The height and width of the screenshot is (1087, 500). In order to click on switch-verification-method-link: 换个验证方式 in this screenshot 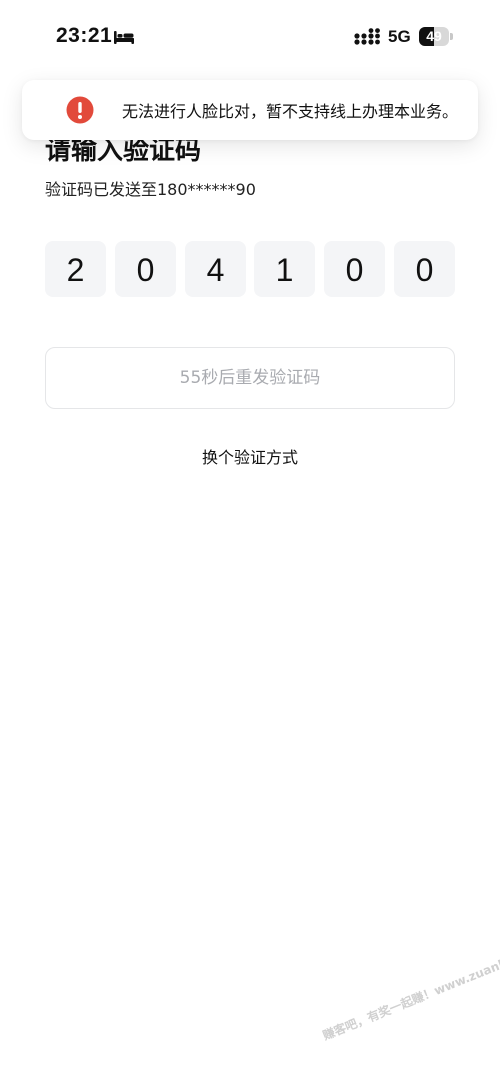, I will do `click(250, 456)`.